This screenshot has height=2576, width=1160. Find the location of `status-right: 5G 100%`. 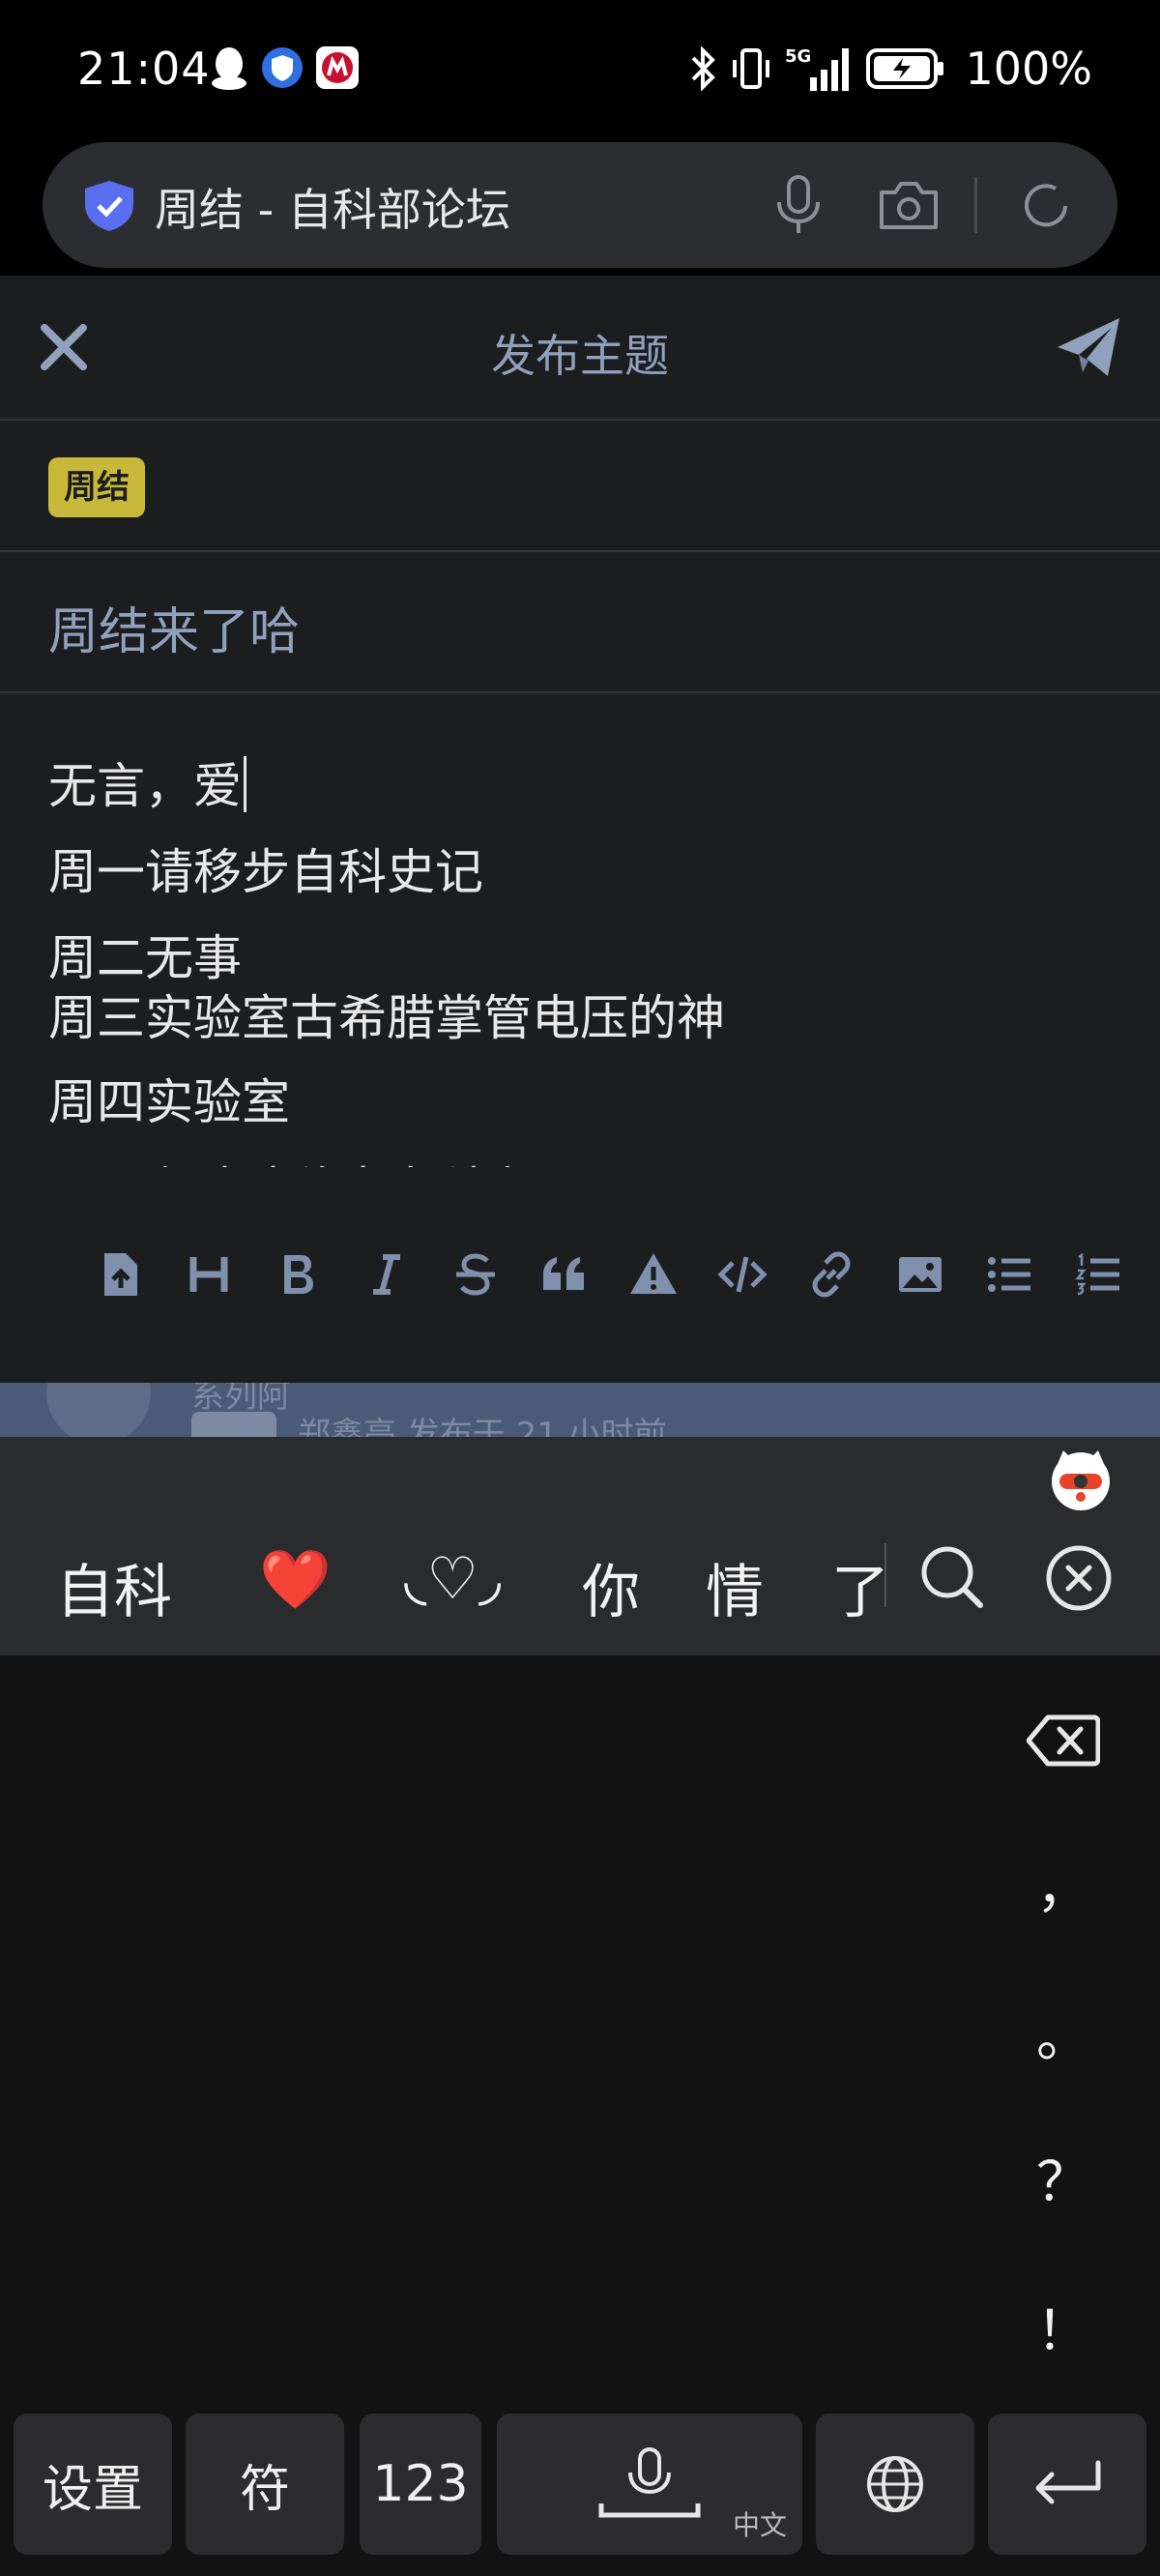

status-right: 5G 100% is located at coordinates (890, 69).